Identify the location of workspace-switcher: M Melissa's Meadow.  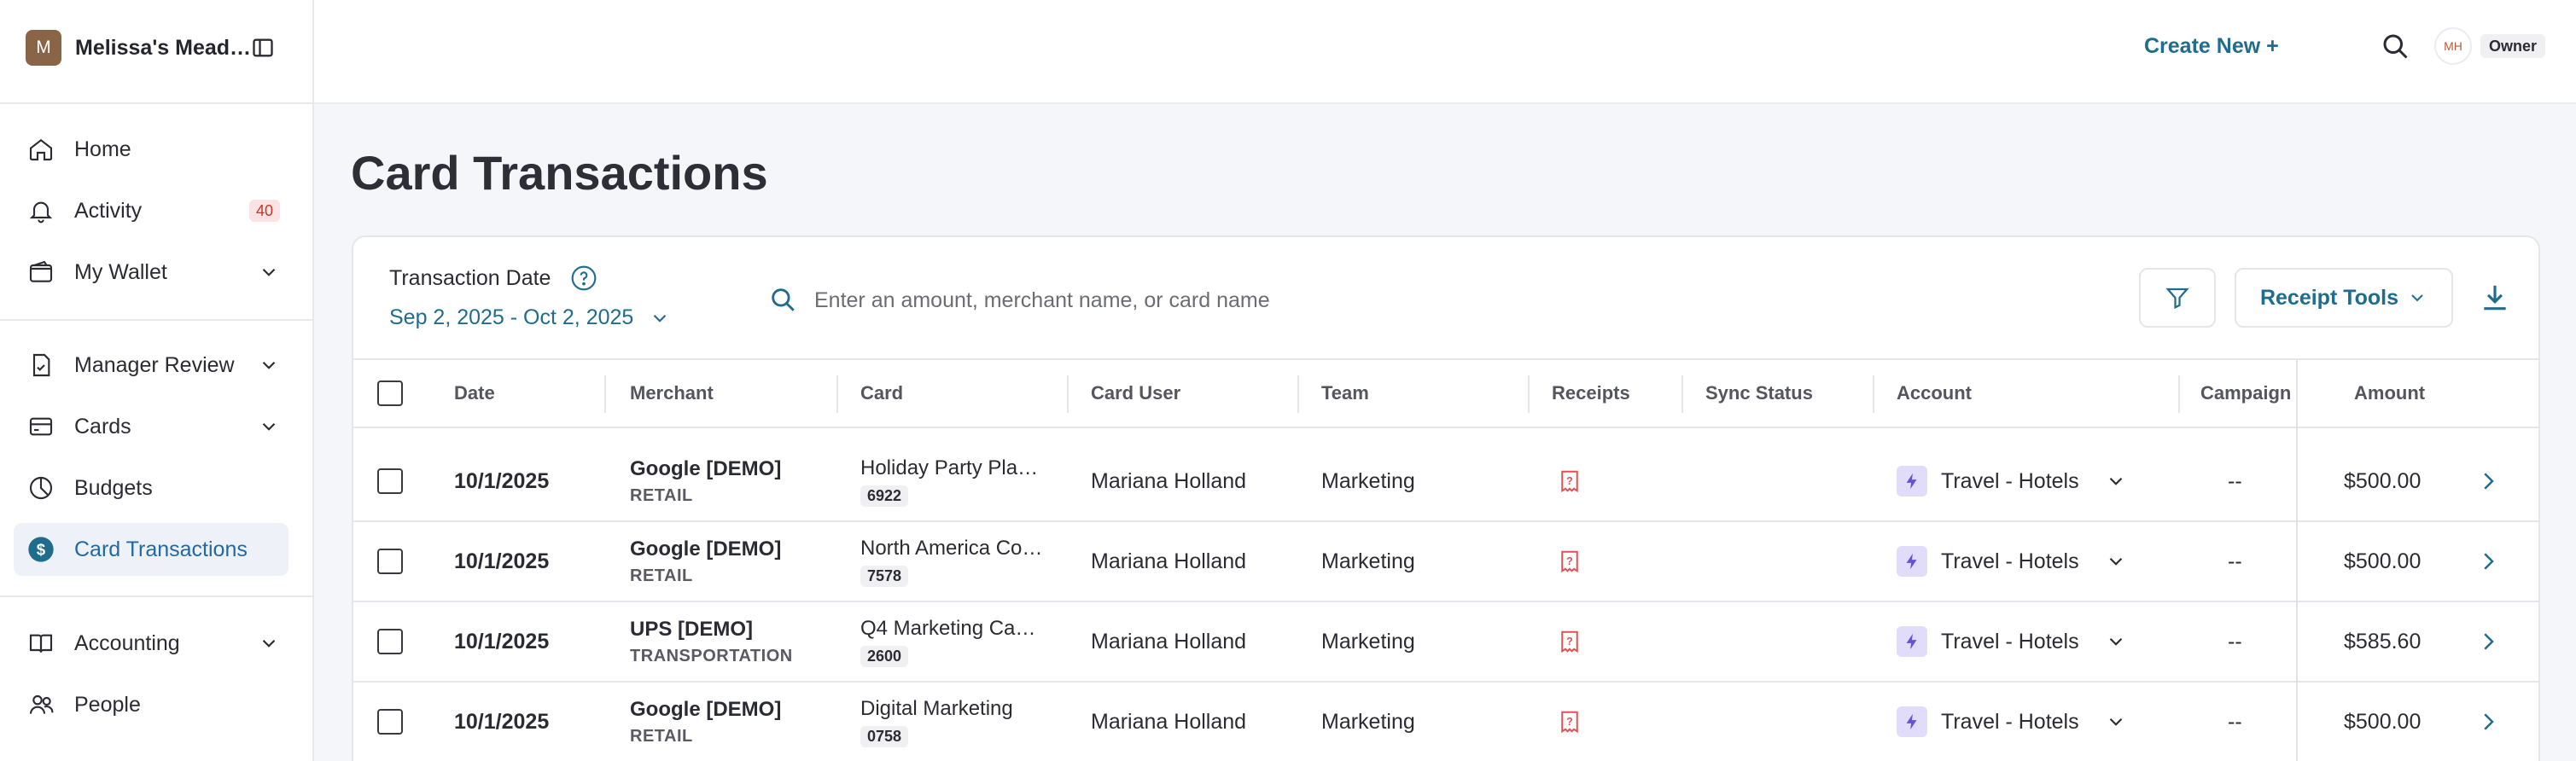
(142, 48).